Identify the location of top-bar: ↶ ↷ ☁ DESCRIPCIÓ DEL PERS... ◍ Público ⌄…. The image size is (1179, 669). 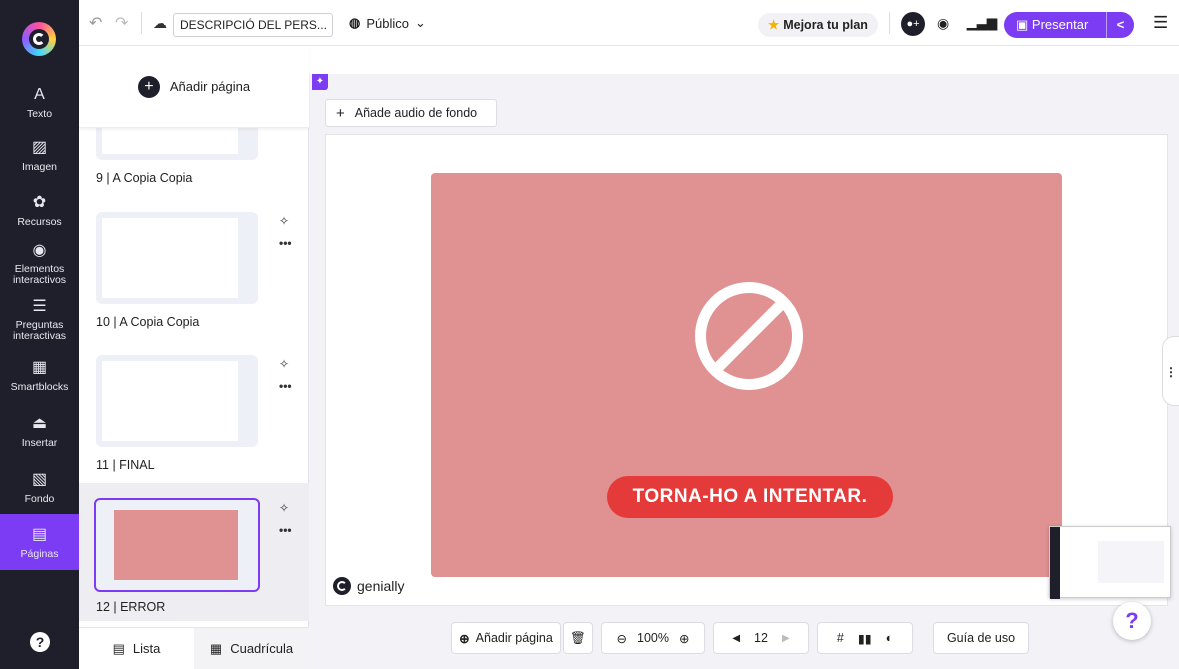
(629, 23).